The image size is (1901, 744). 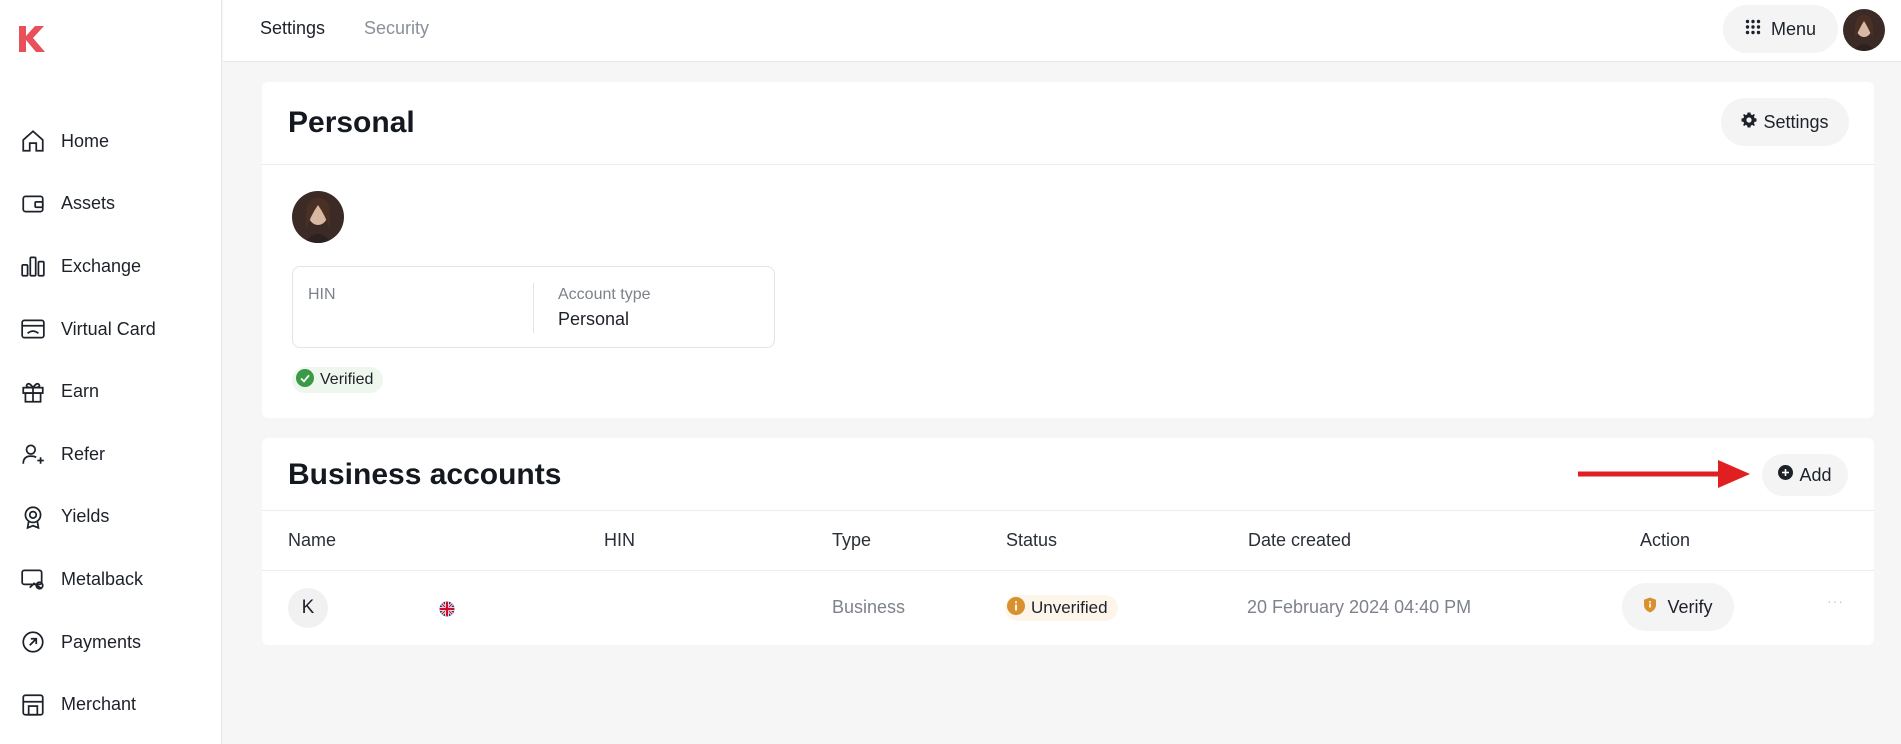 What do you see at coordinates (318, 217) in the screenshot?
I see `profile-avatar` at bounding box center [318, 217].